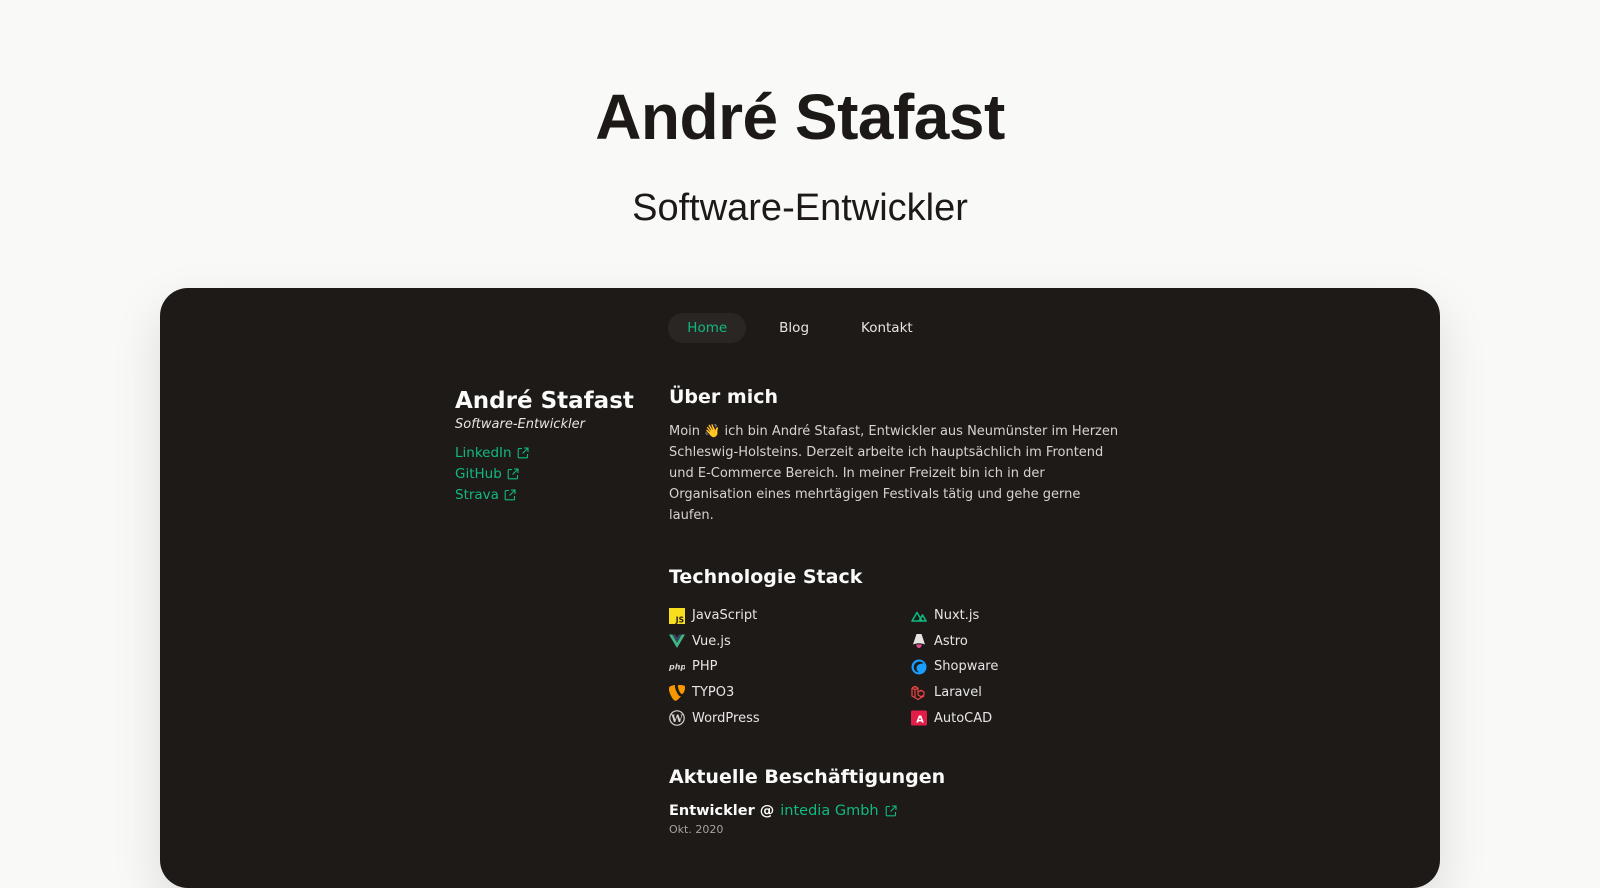  Describe the element at coordinates (919, 693) in the screenshot. I see `laravel-icon` at that location.